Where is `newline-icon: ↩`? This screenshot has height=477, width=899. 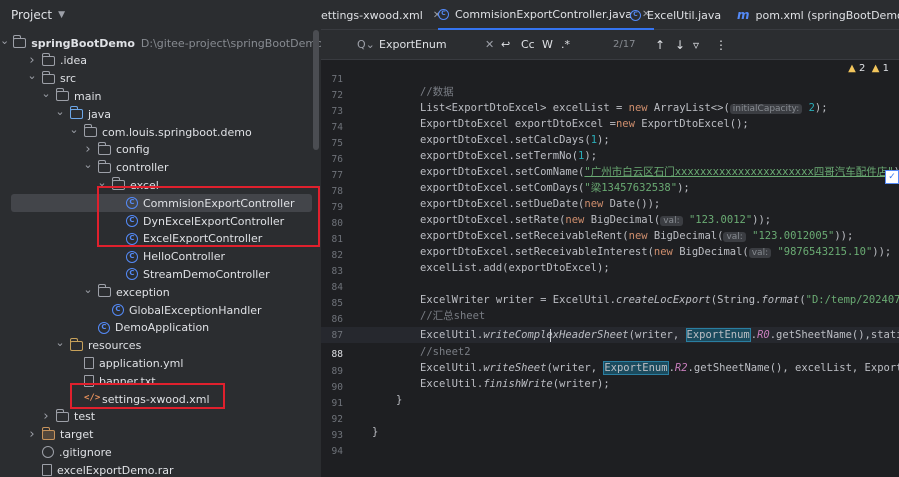 newline-icon: ↩ is located at coordinates (505, 44).